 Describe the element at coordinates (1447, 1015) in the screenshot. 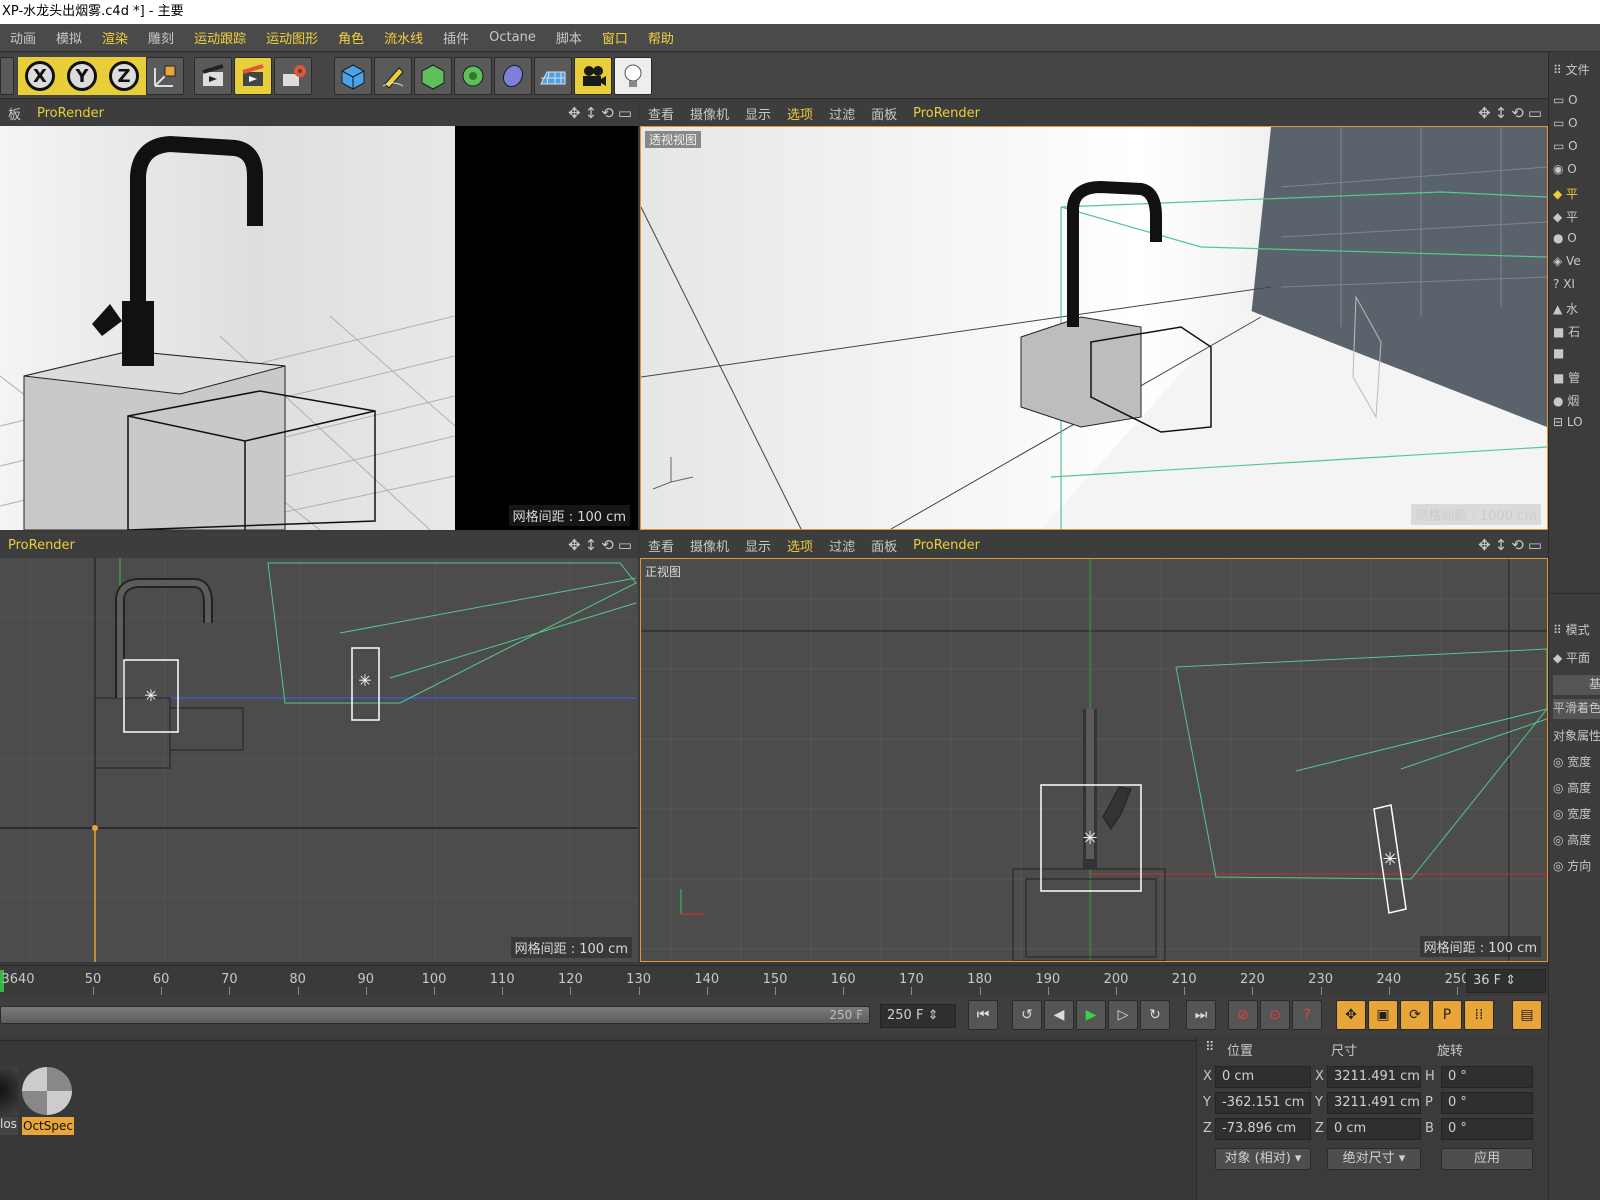

I see `record-parameter-button: P` at that location.